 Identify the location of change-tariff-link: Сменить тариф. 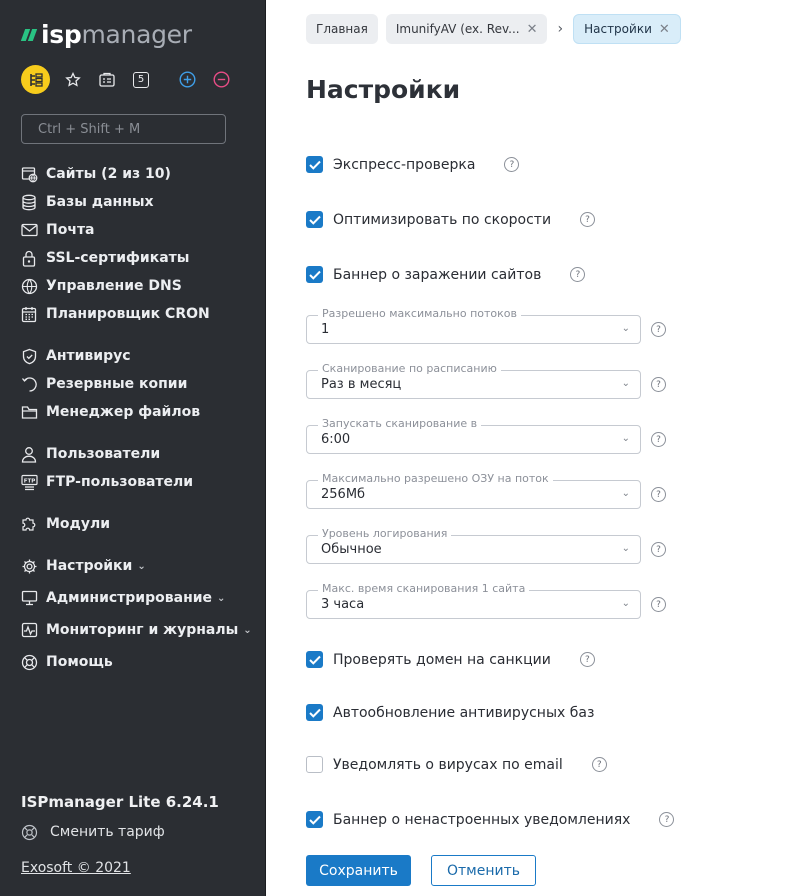
(93, 832).